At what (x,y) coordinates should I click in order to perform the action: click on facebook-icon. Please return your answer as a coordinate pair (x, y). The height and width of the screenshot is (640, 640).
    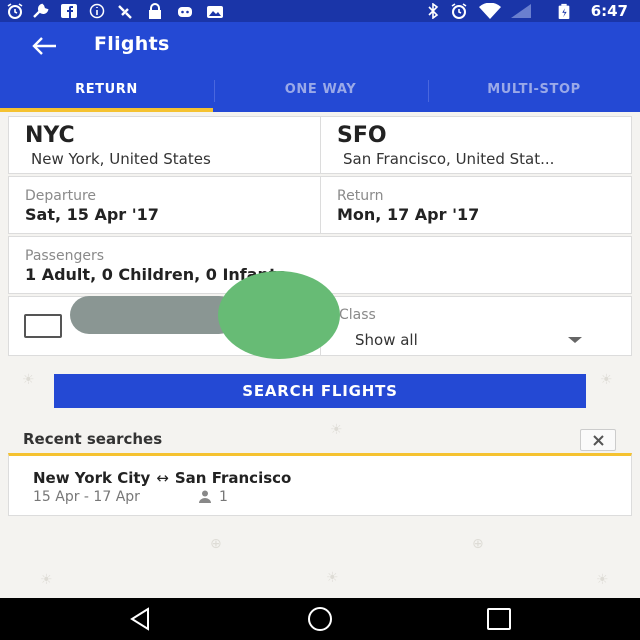
    Looking at the image, I should click on (69, 11).